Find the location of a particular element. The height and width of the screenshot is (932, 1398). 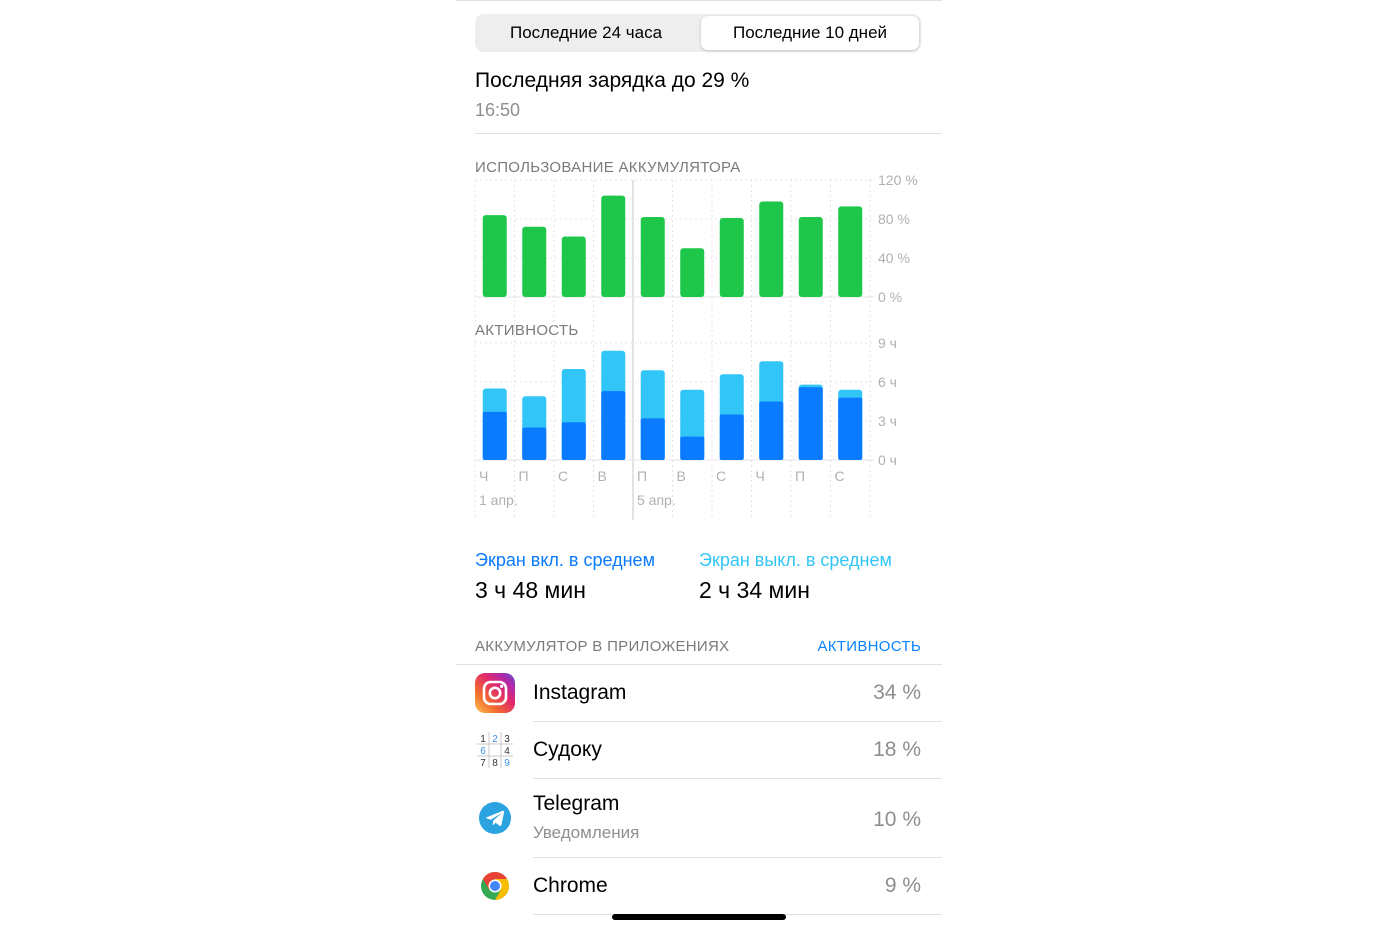

activity-y-tick-label: 3 ч is located at coordinates (887, 421).